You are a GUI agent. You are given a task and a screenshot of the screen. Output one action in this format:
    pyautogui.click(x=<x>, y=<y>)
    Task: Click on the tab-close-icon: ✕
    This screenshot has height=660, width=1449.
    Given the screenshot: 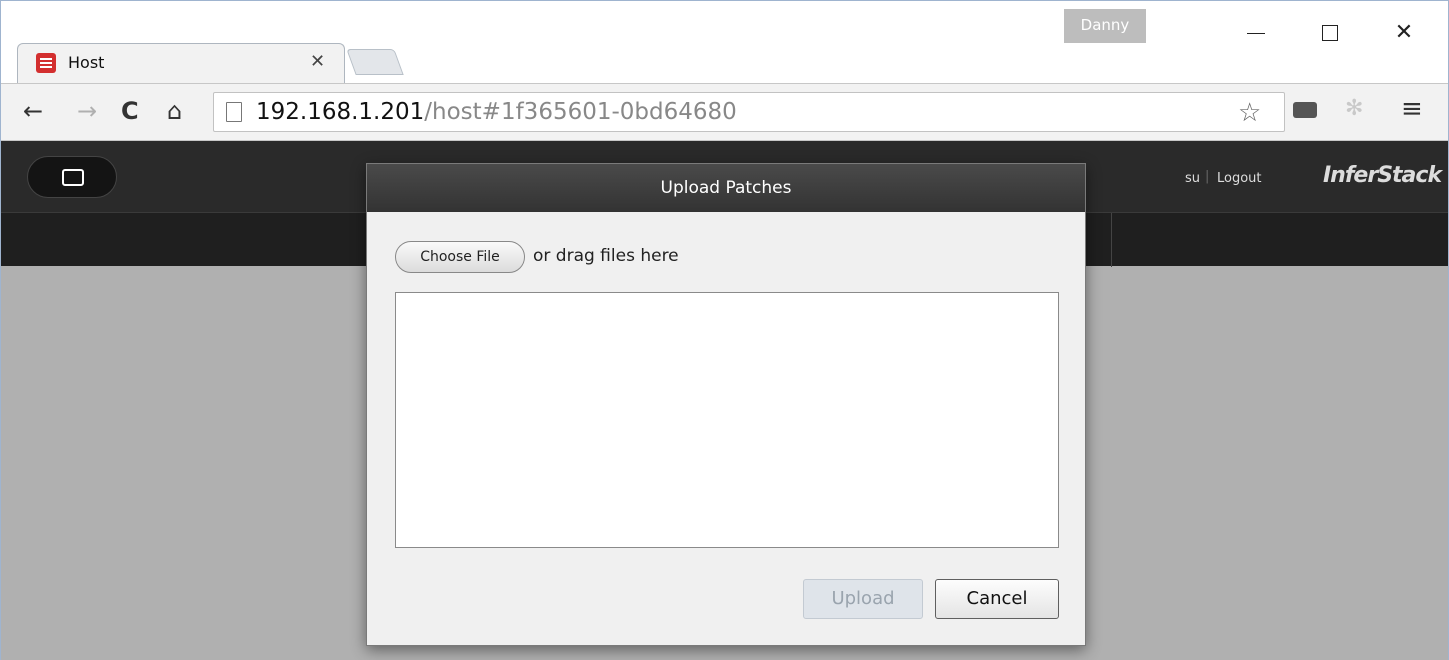 What is the action you would take?
    pyautogui.click(x=317, y=61)
    